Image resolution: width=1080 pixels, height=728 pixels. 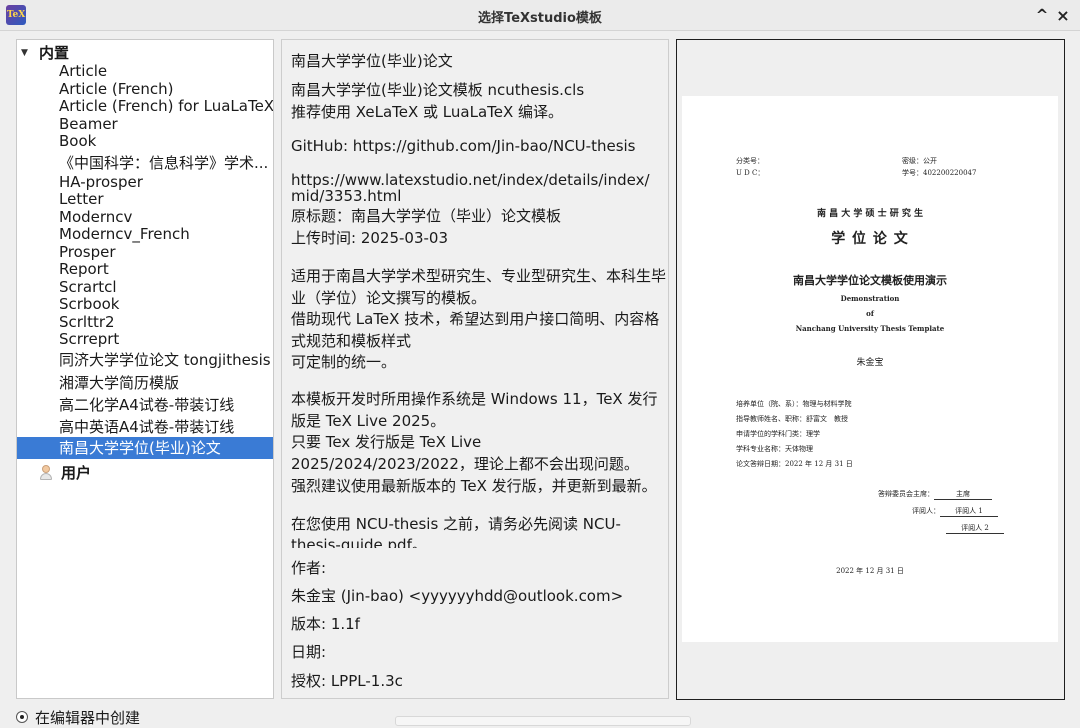 I want to click on preview-reviewer-1: 评阅人： 评阅人 1, so click(x=955, y=511).